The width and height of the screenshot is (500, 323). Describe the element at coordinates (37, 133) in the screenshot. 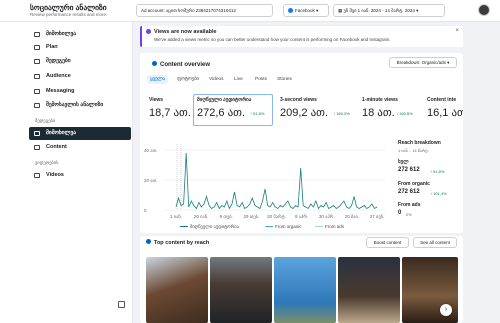

I see `home-icon` at that location.